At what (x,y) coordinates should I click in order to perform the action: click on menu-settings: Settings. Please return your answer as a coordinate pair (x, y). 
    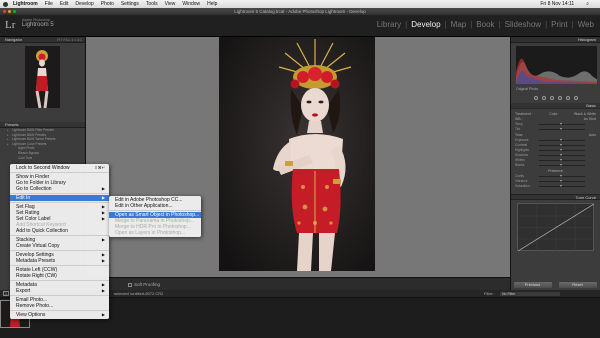
    Looking at the image, I should click on (130, 4).